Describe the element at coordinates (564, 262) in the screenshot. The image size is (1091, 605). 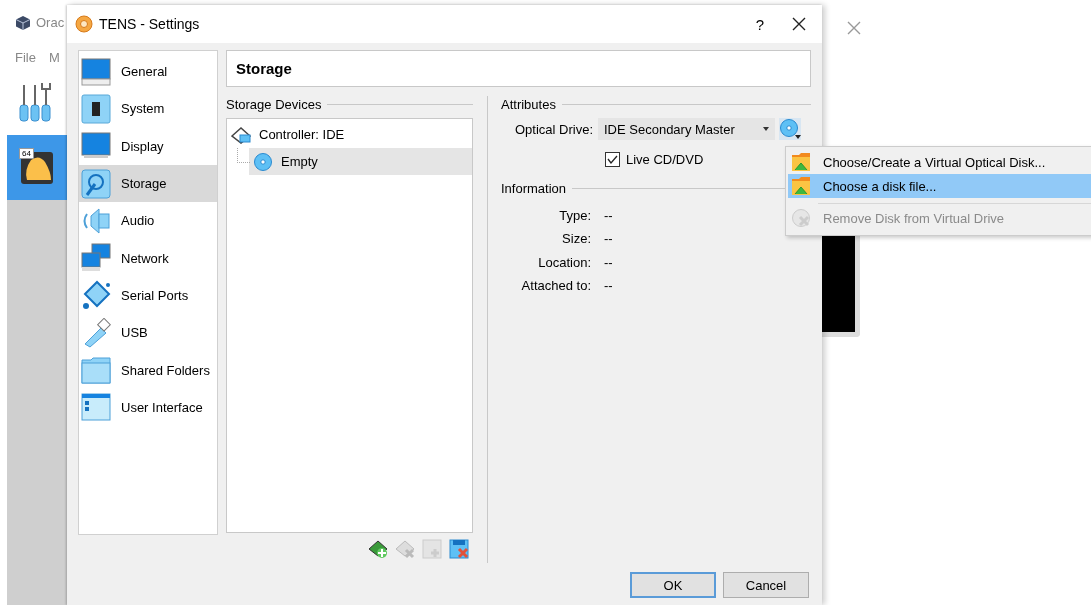
I see `field-label: Location:` at that location.